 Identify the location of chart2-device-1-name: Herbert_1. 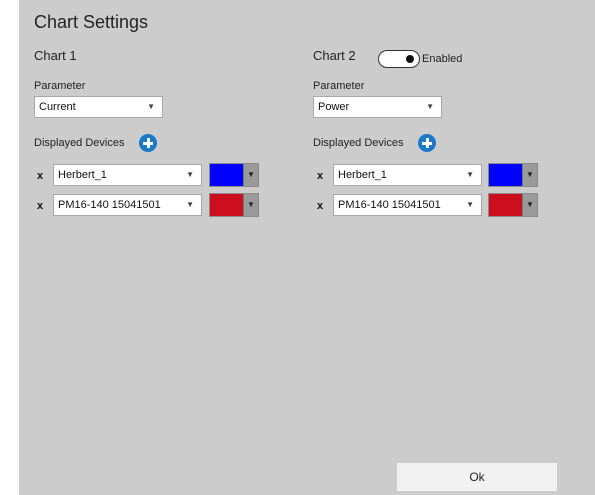
(362, 175).